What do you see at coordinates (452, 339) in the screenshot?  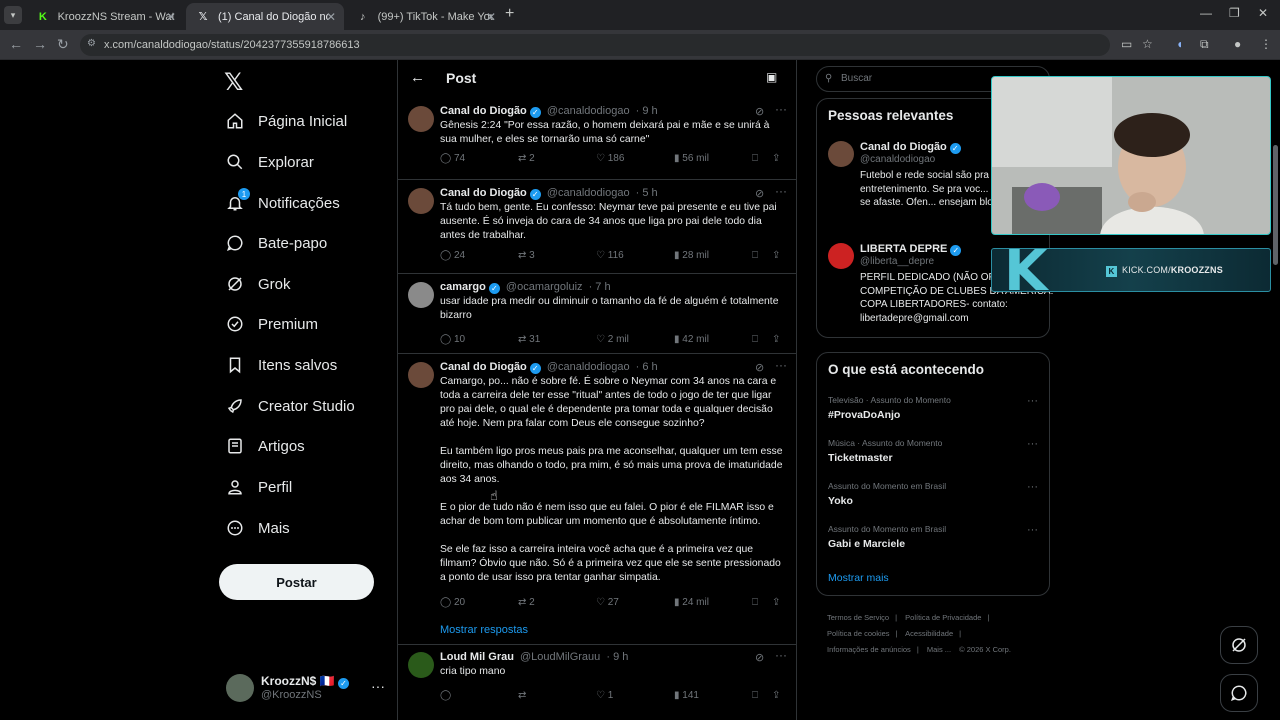 I see `reply-button: ◯ 10` at bounding box center [452, 339].